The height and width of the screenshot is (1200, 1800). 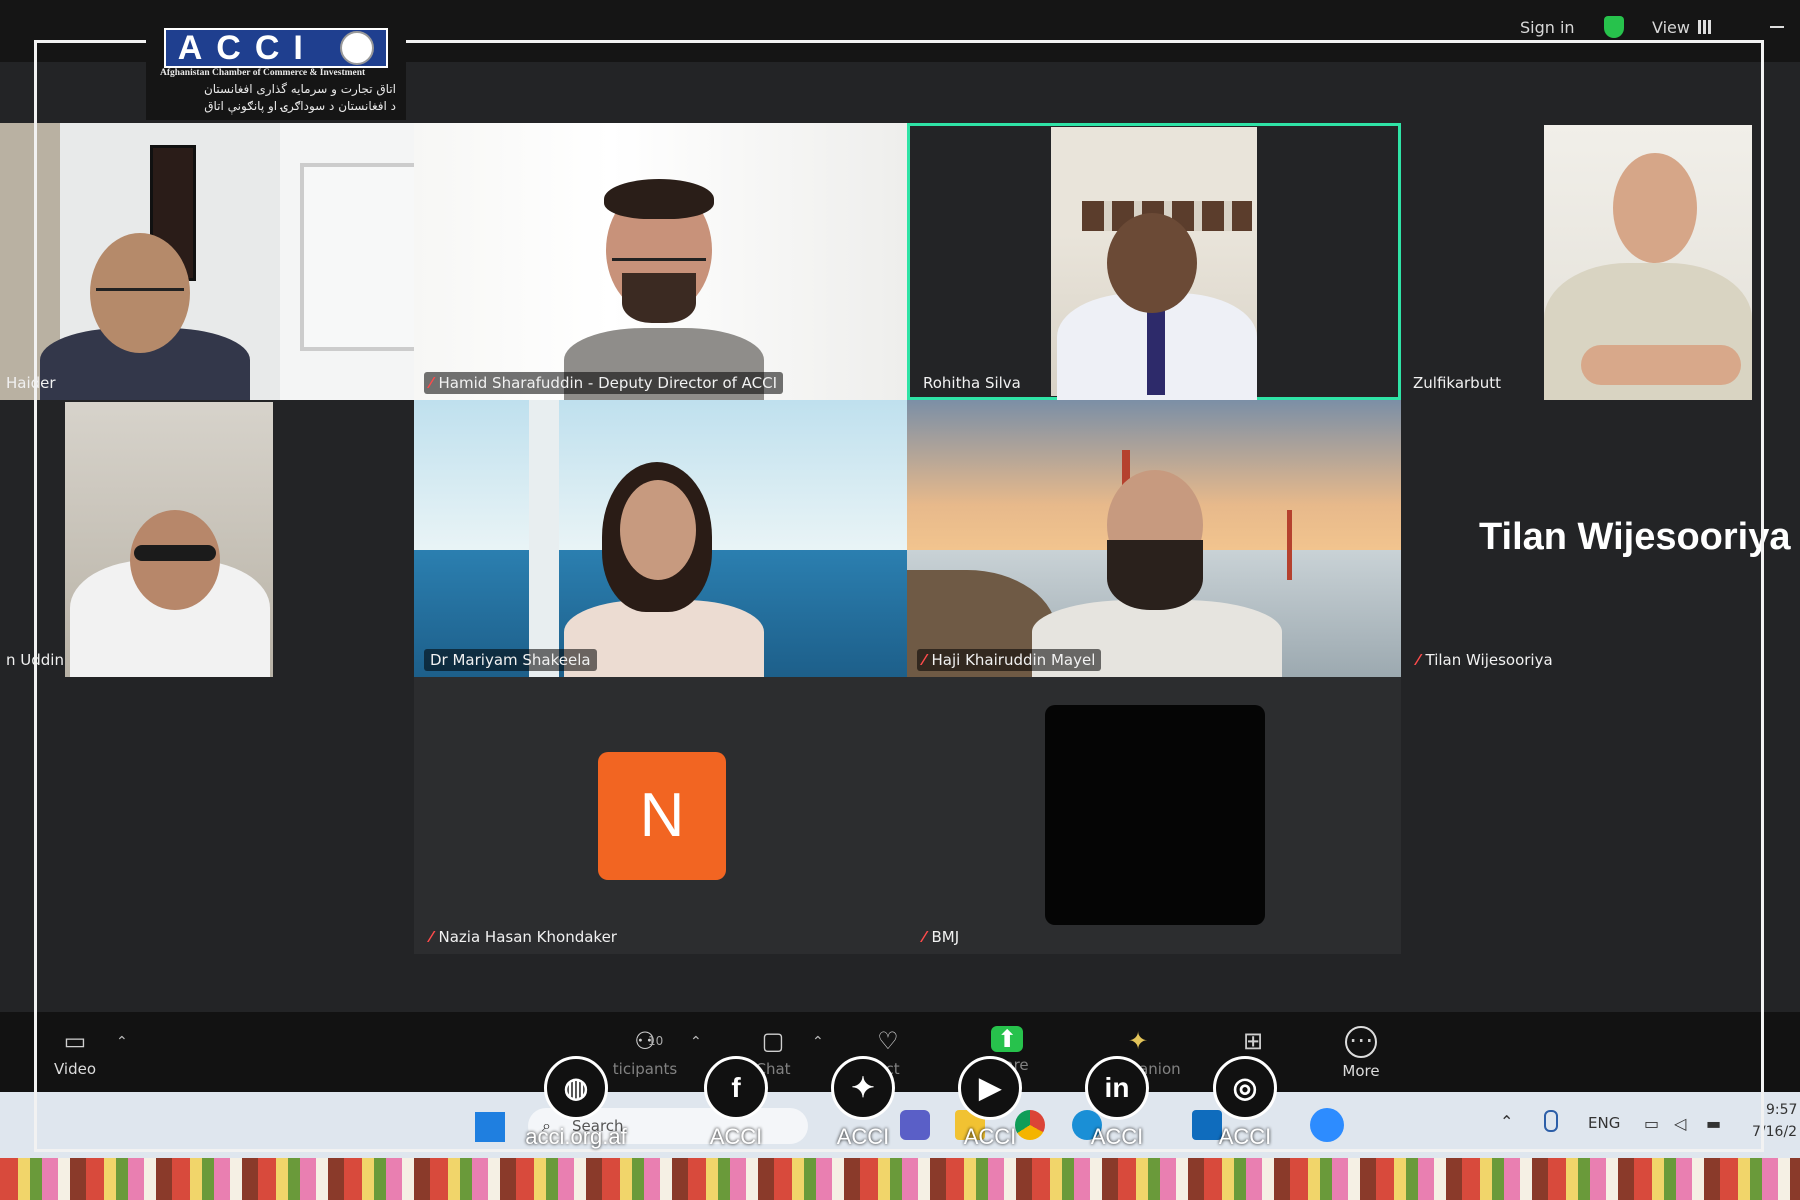 What do you see at coordinates (544, 538) in the screenshot?
I see `pillar` at bounding box center [544, 538].